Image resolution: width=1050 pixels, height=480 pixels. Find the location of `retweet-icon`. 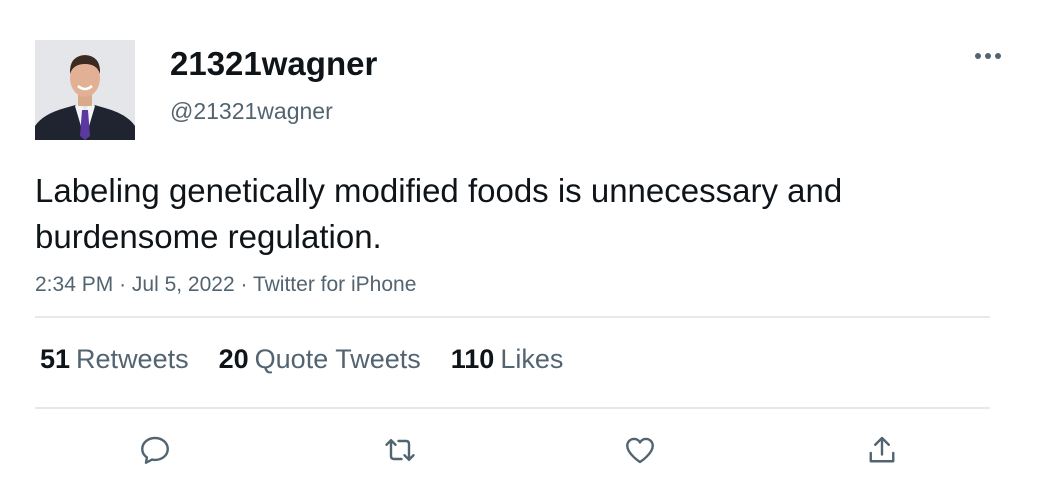

retweet-icon is located at coordinates (400, 450).